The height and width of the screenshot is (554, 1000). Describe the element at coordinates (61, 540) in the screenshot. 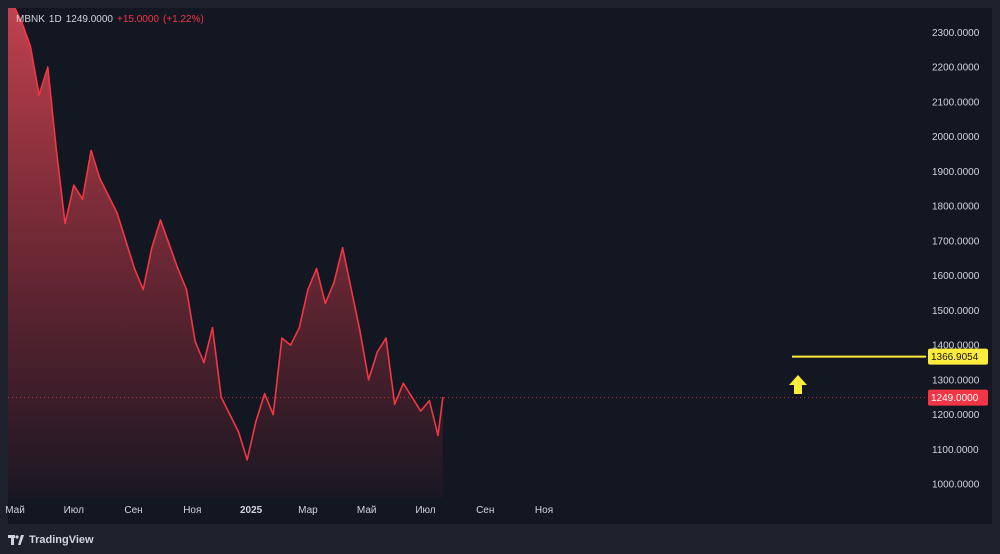

I see `branding-name: TradingView` at that location.